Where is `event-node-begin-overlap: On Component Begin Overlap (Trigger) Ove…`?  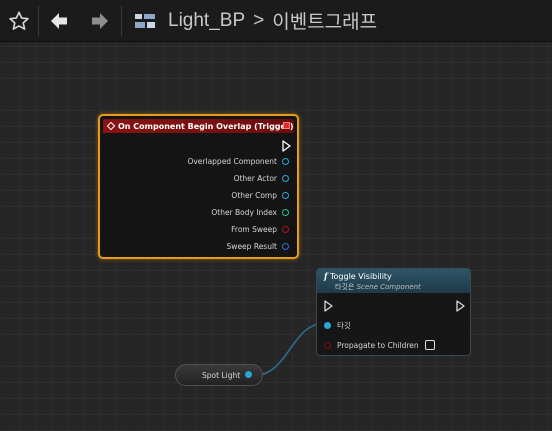 event-node-begin-overlap: On Component Begin Overlap (Trigger) Ove… is located at coordinates (198, 186).